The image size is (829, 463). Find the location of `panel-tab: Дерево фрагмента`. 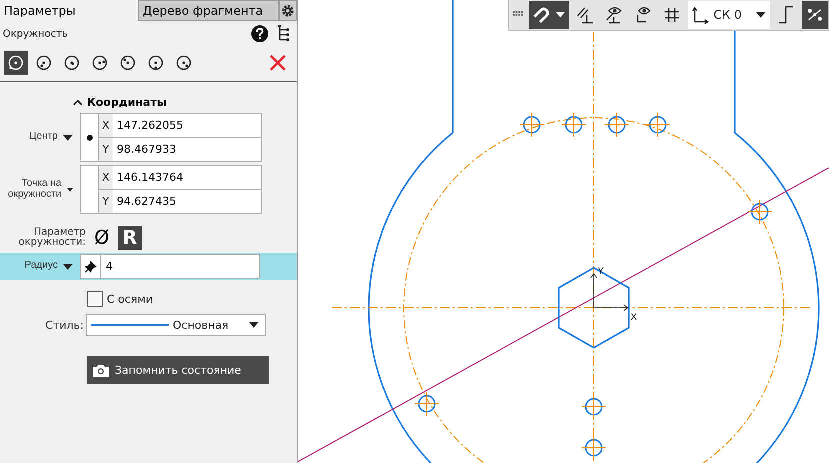

panel-tab: Дерево фрагмента is located at coordinates (208, 10).